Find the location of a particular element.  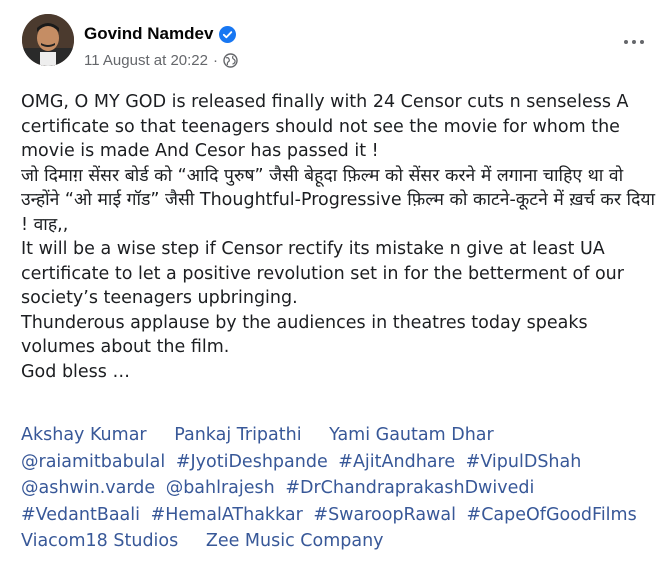

tag-link: Yami Gautam Dhar is located at coordinates (411, 435).